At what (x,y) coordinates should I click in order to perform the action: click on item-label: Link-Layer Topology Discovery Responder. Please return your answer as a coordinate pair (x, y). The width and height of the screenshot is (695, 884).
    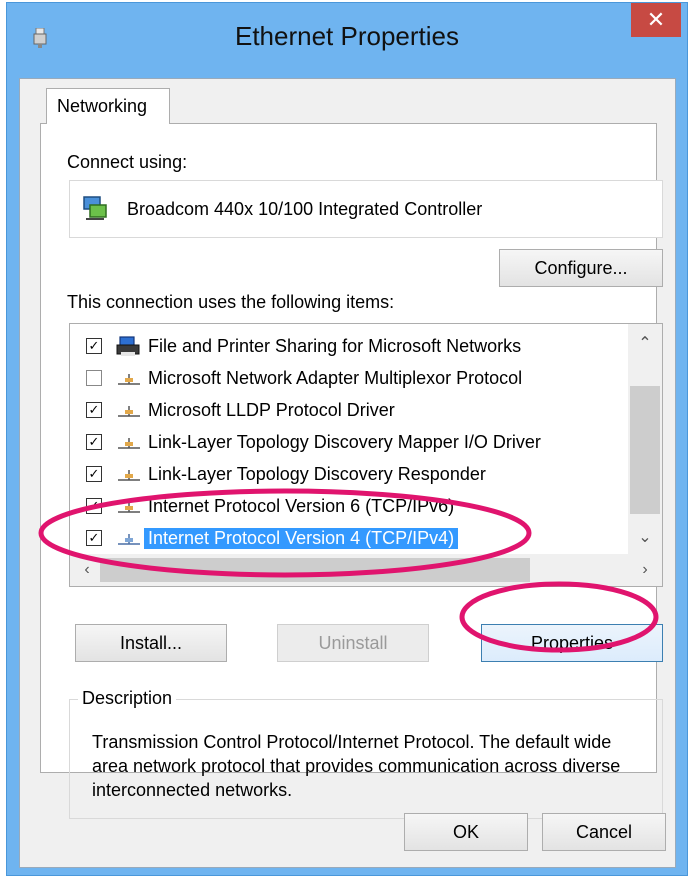
    Looking at the image, I should click on (317, 474).